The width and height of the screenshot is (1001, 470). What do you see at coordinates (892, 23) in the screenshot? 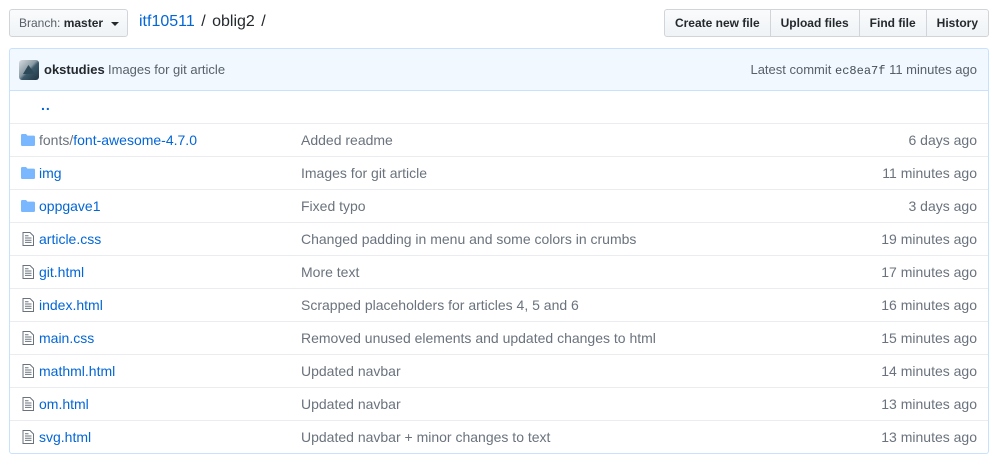
I see `find-file-button: Find file` at bounding box center [892, 23].